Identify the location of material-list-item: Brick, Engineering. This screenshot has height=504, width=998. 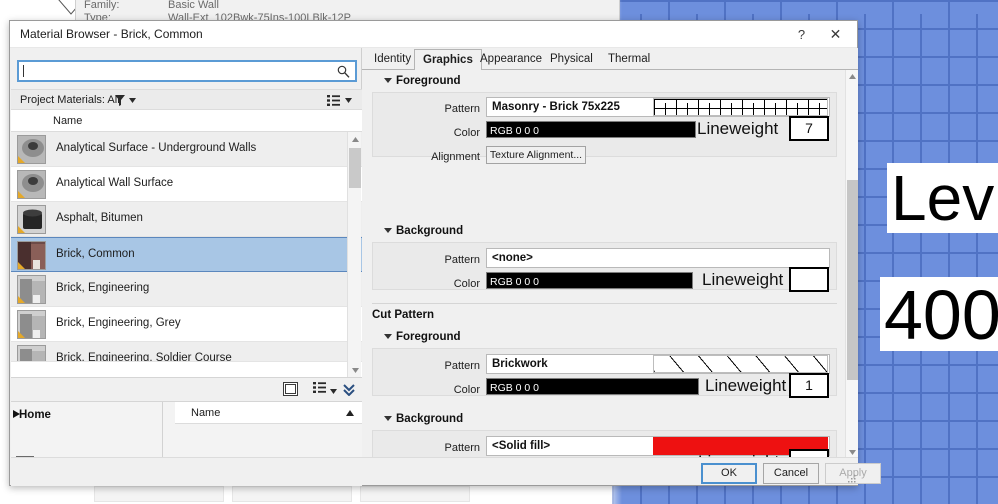
(186, 289).